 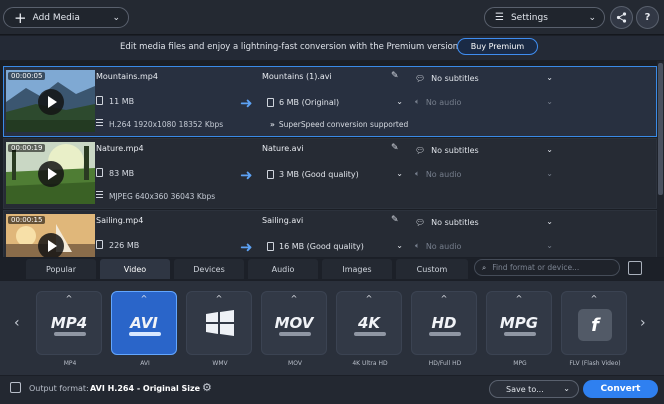 I want to click on settings-button: ☰ Settings ⌄, so click(x=544, y=17).